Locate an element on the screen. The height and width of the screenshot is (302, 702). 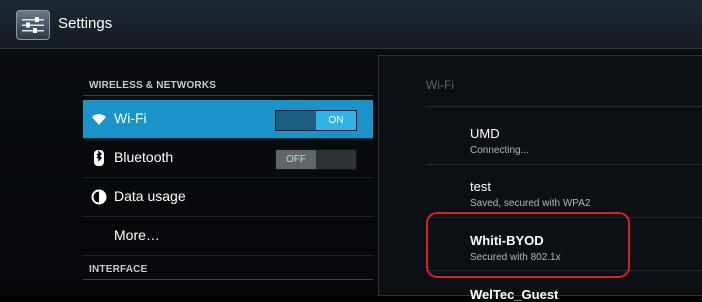
section-header-interface: INTERFACE is located at coordinates (118, 269).